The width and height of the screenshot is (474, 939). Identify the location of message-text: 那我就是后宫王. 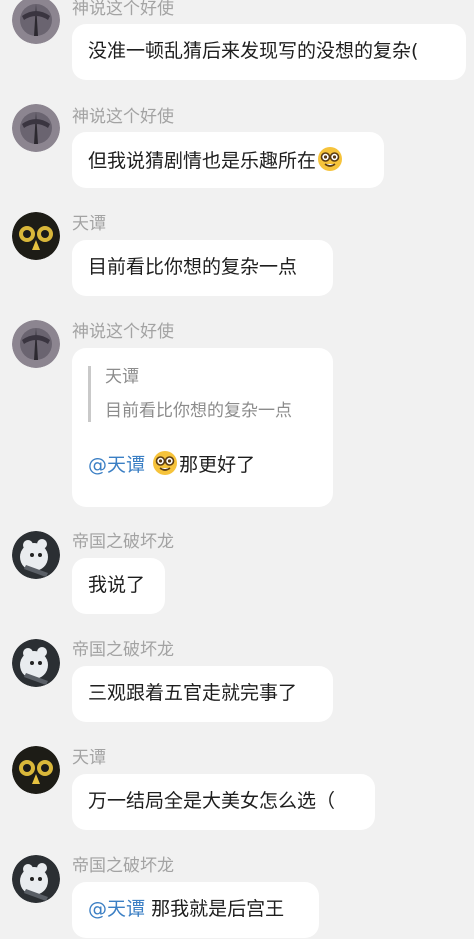
(218, 909).